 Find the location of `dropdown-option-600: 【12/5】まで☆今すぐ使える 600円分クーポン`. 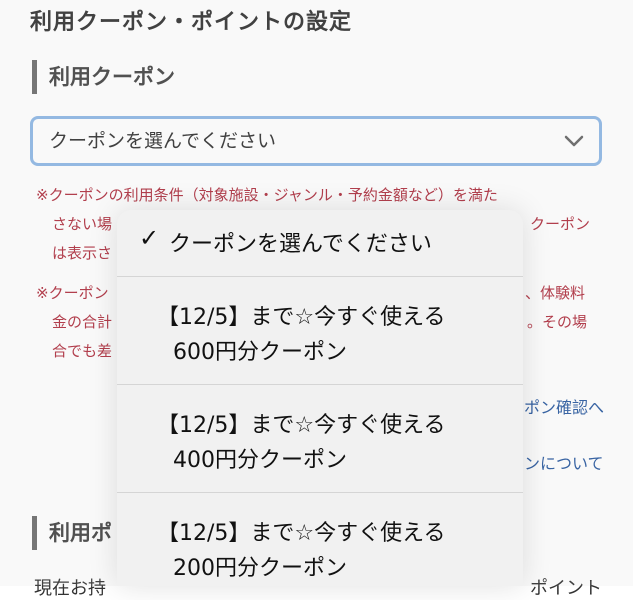

dropdown-option-600: 【12/5】まで☆今すぐ使える 600円分クーポン is located at coordinates (320, 330).